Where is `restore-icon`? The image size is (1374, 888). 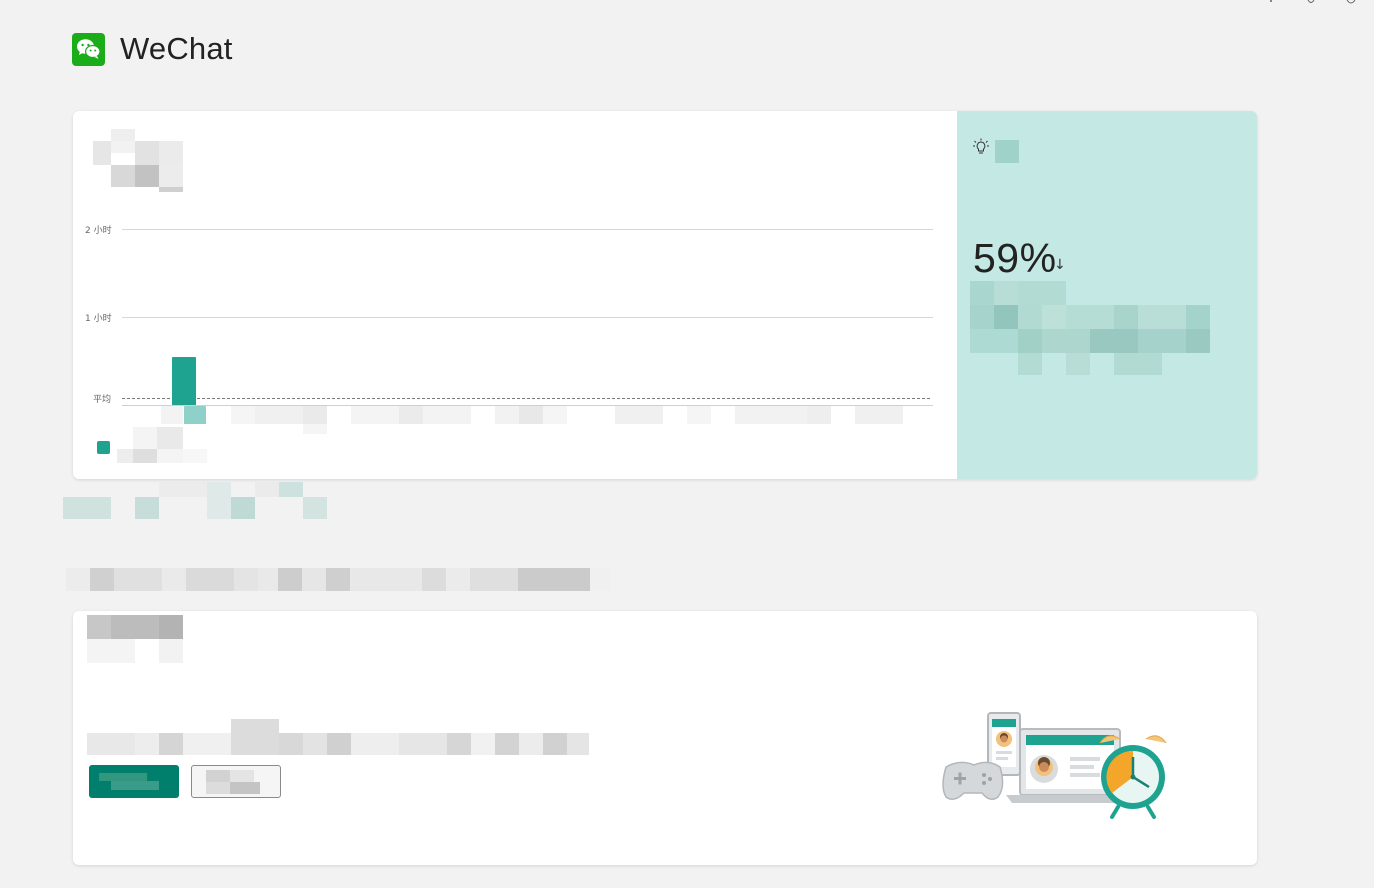 restore-icon is located at coordinates (1311, 2).